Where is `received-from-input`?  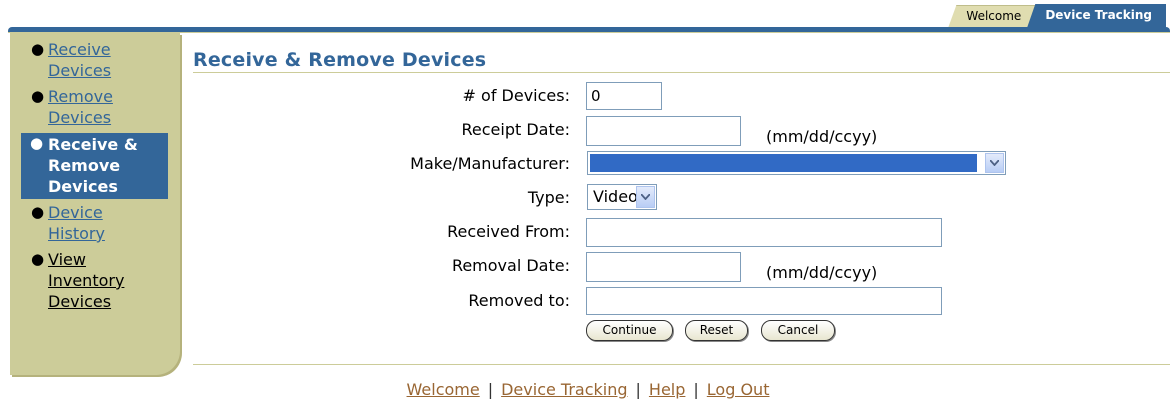
received-from-input is located at coordinates (764, 232).